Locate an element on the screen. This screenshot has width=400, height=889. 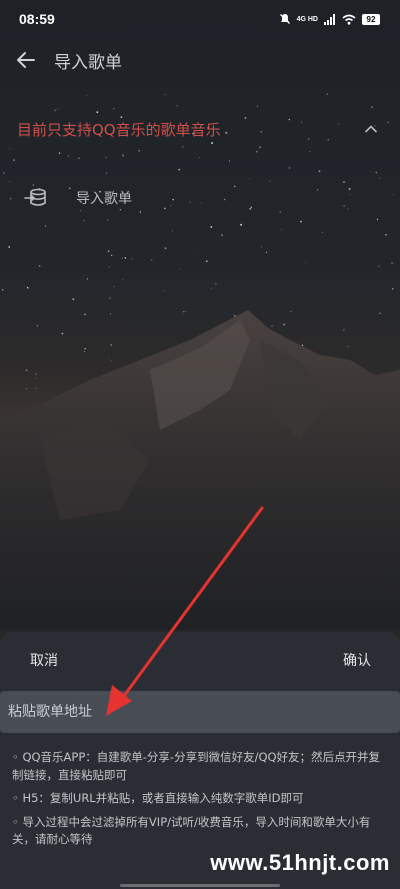
notice-row: 目前只支持QQ音乐的歌单音乐 is located at coordinates (200, 129).